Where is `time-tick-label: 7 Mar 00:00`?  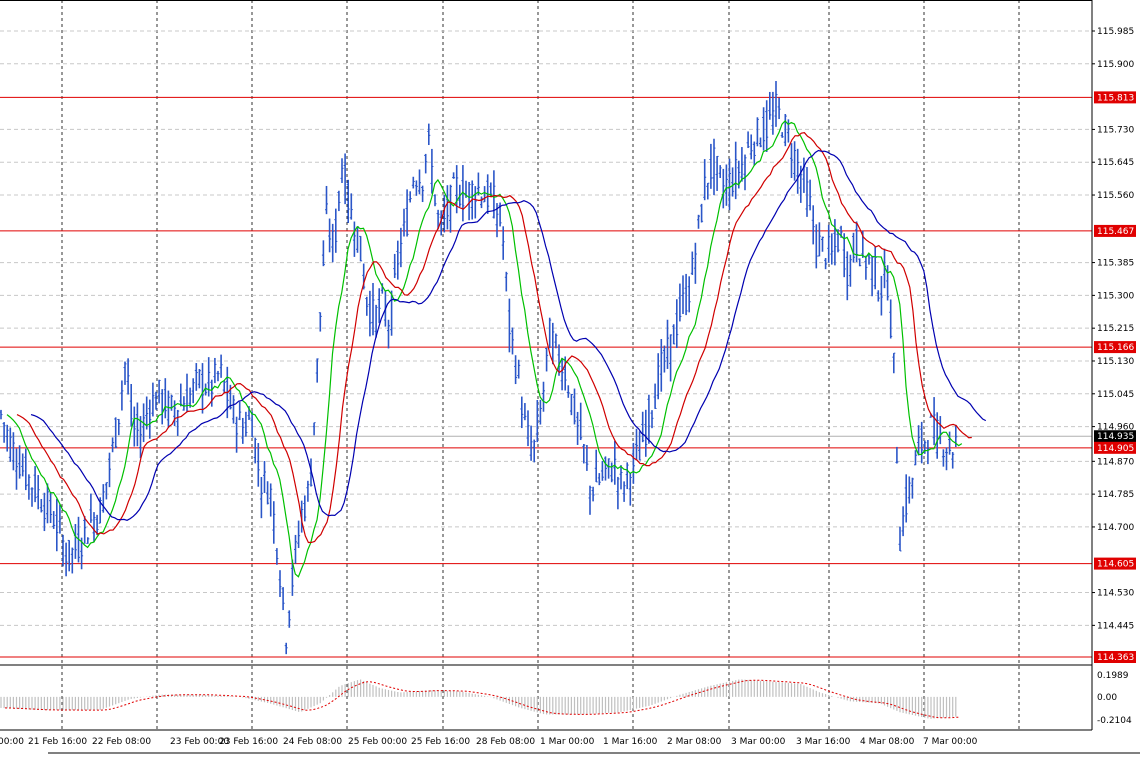
time-tick-label: 7 Mar 00:00 is located at coordinates (950, 742).